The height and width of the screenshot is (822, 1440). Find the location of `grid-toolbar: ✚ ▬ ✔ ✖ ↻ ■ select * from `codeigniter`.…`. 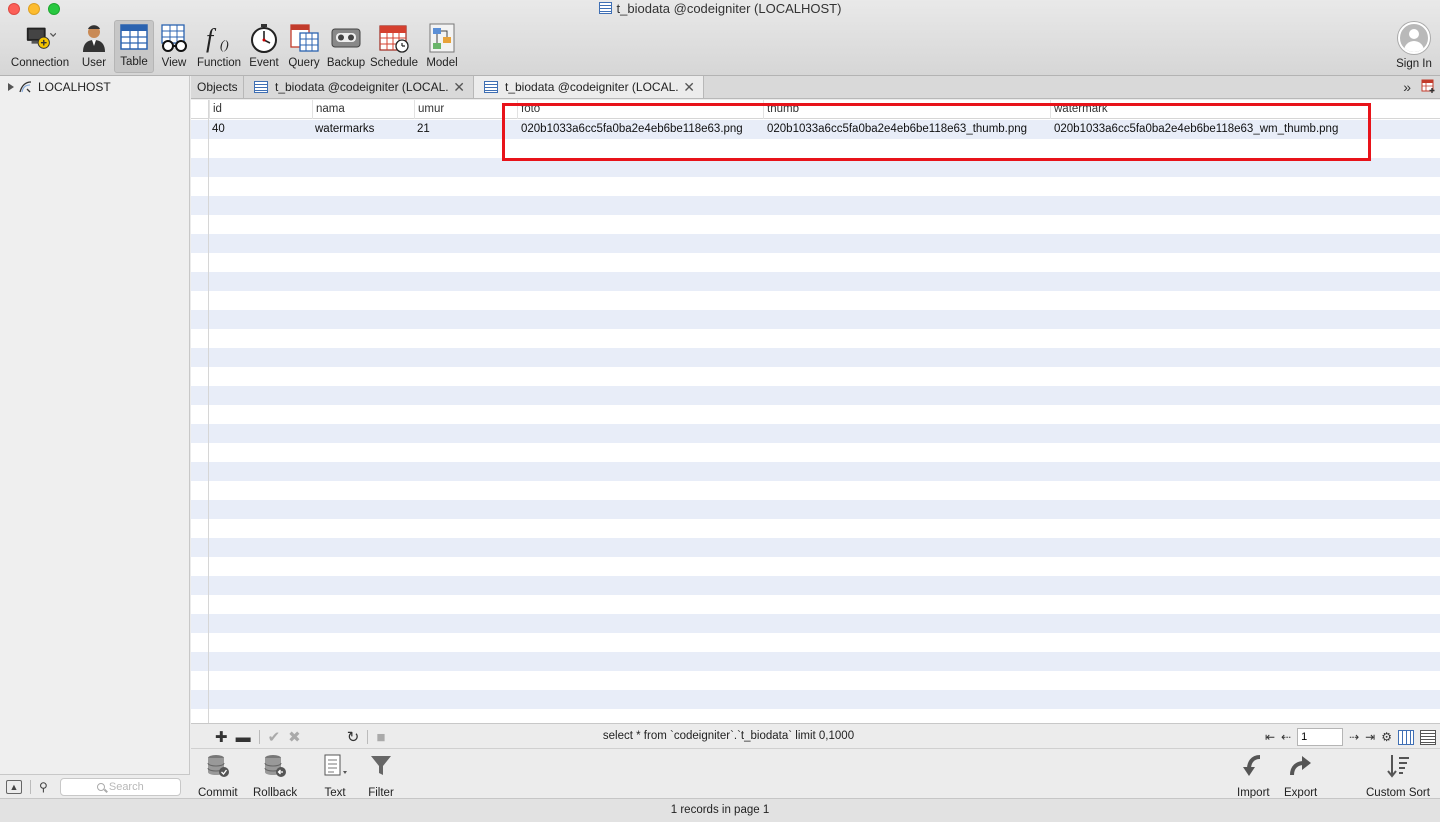

grid-toolbar: ✚ ▬ ✔ ✖ ↻ ■ select * from `codeigniter`.… is located at coordinates (815, 735).